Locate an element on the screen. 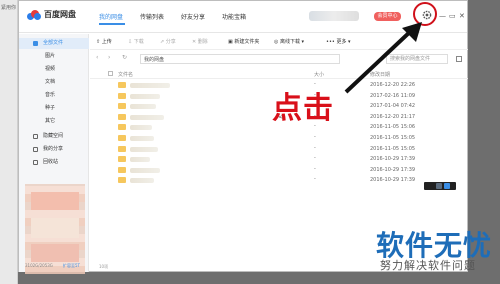 The image size is (500, 284). sidebar-item-recycle-bin: 回收站 is located at coordinates (54, 162).